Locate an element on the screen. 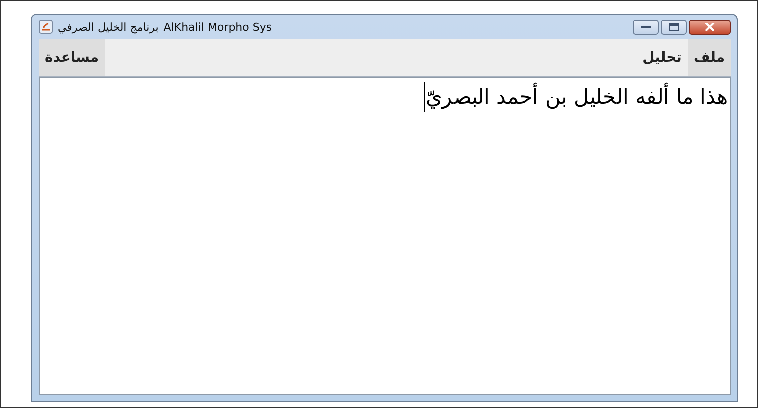 Image resolution: width=758 pixels, height=414 pixels. maximize-icon is located at coordinates (674, 27).